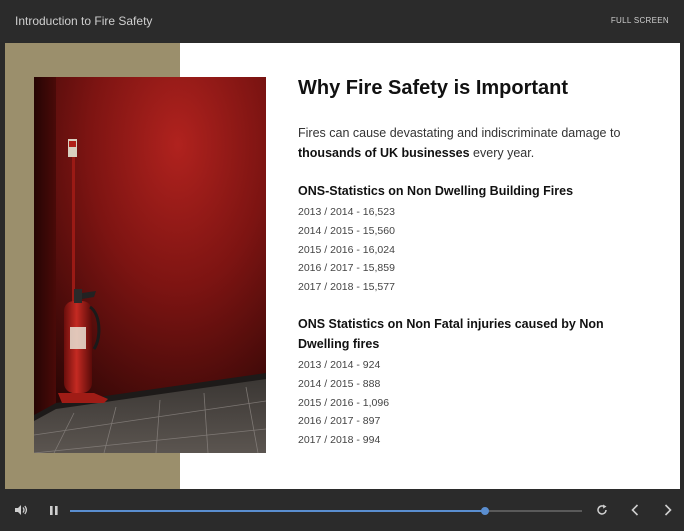  I want to click on pause-icon, so click(54, 510).